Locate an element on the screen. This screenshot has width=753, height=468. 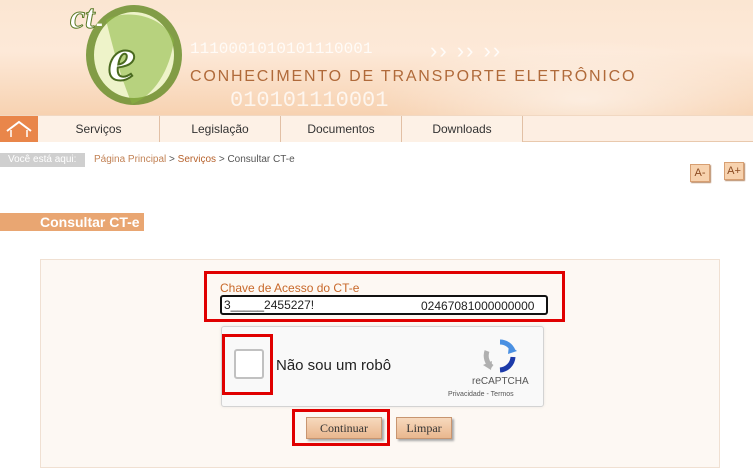
recaptcha-checkbox is located at coordinates (249, 364).